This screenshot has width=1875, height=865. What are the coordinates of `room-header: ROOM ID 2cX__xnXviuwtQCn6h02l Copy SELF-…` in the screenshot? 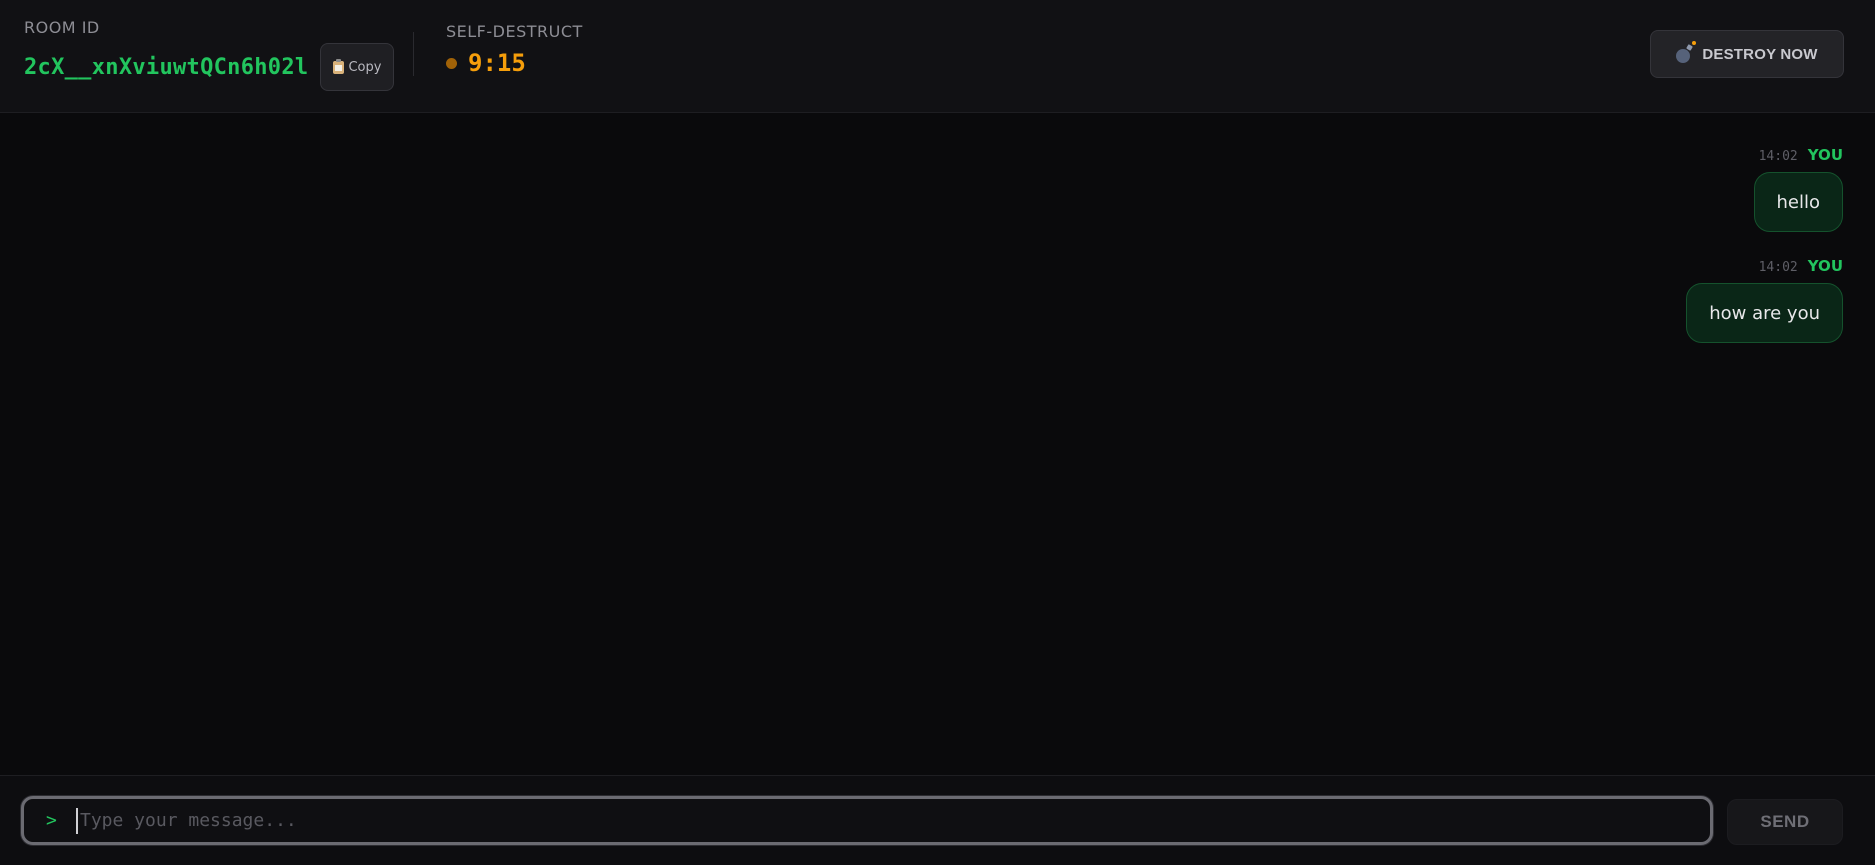 It's located at (937, 56).